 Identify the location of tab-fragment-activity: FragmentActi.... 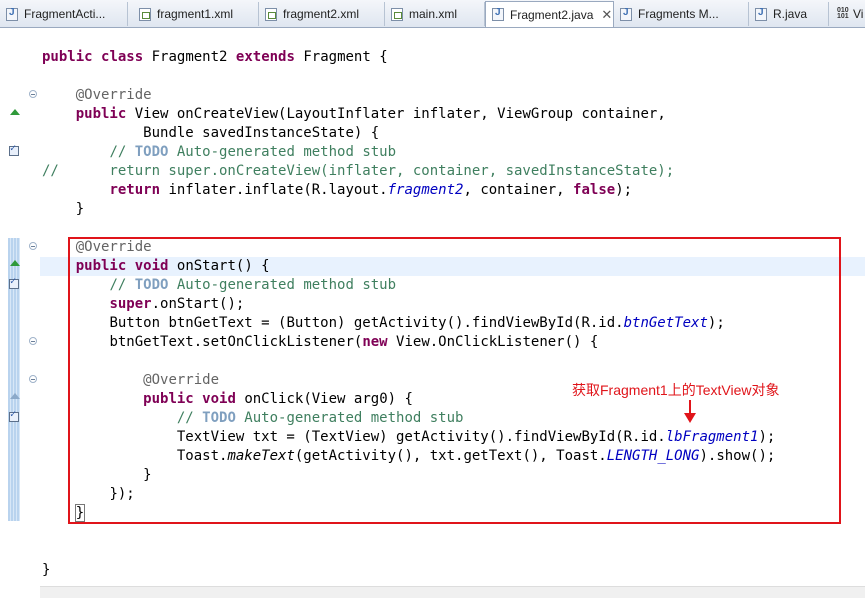
(64, 14).